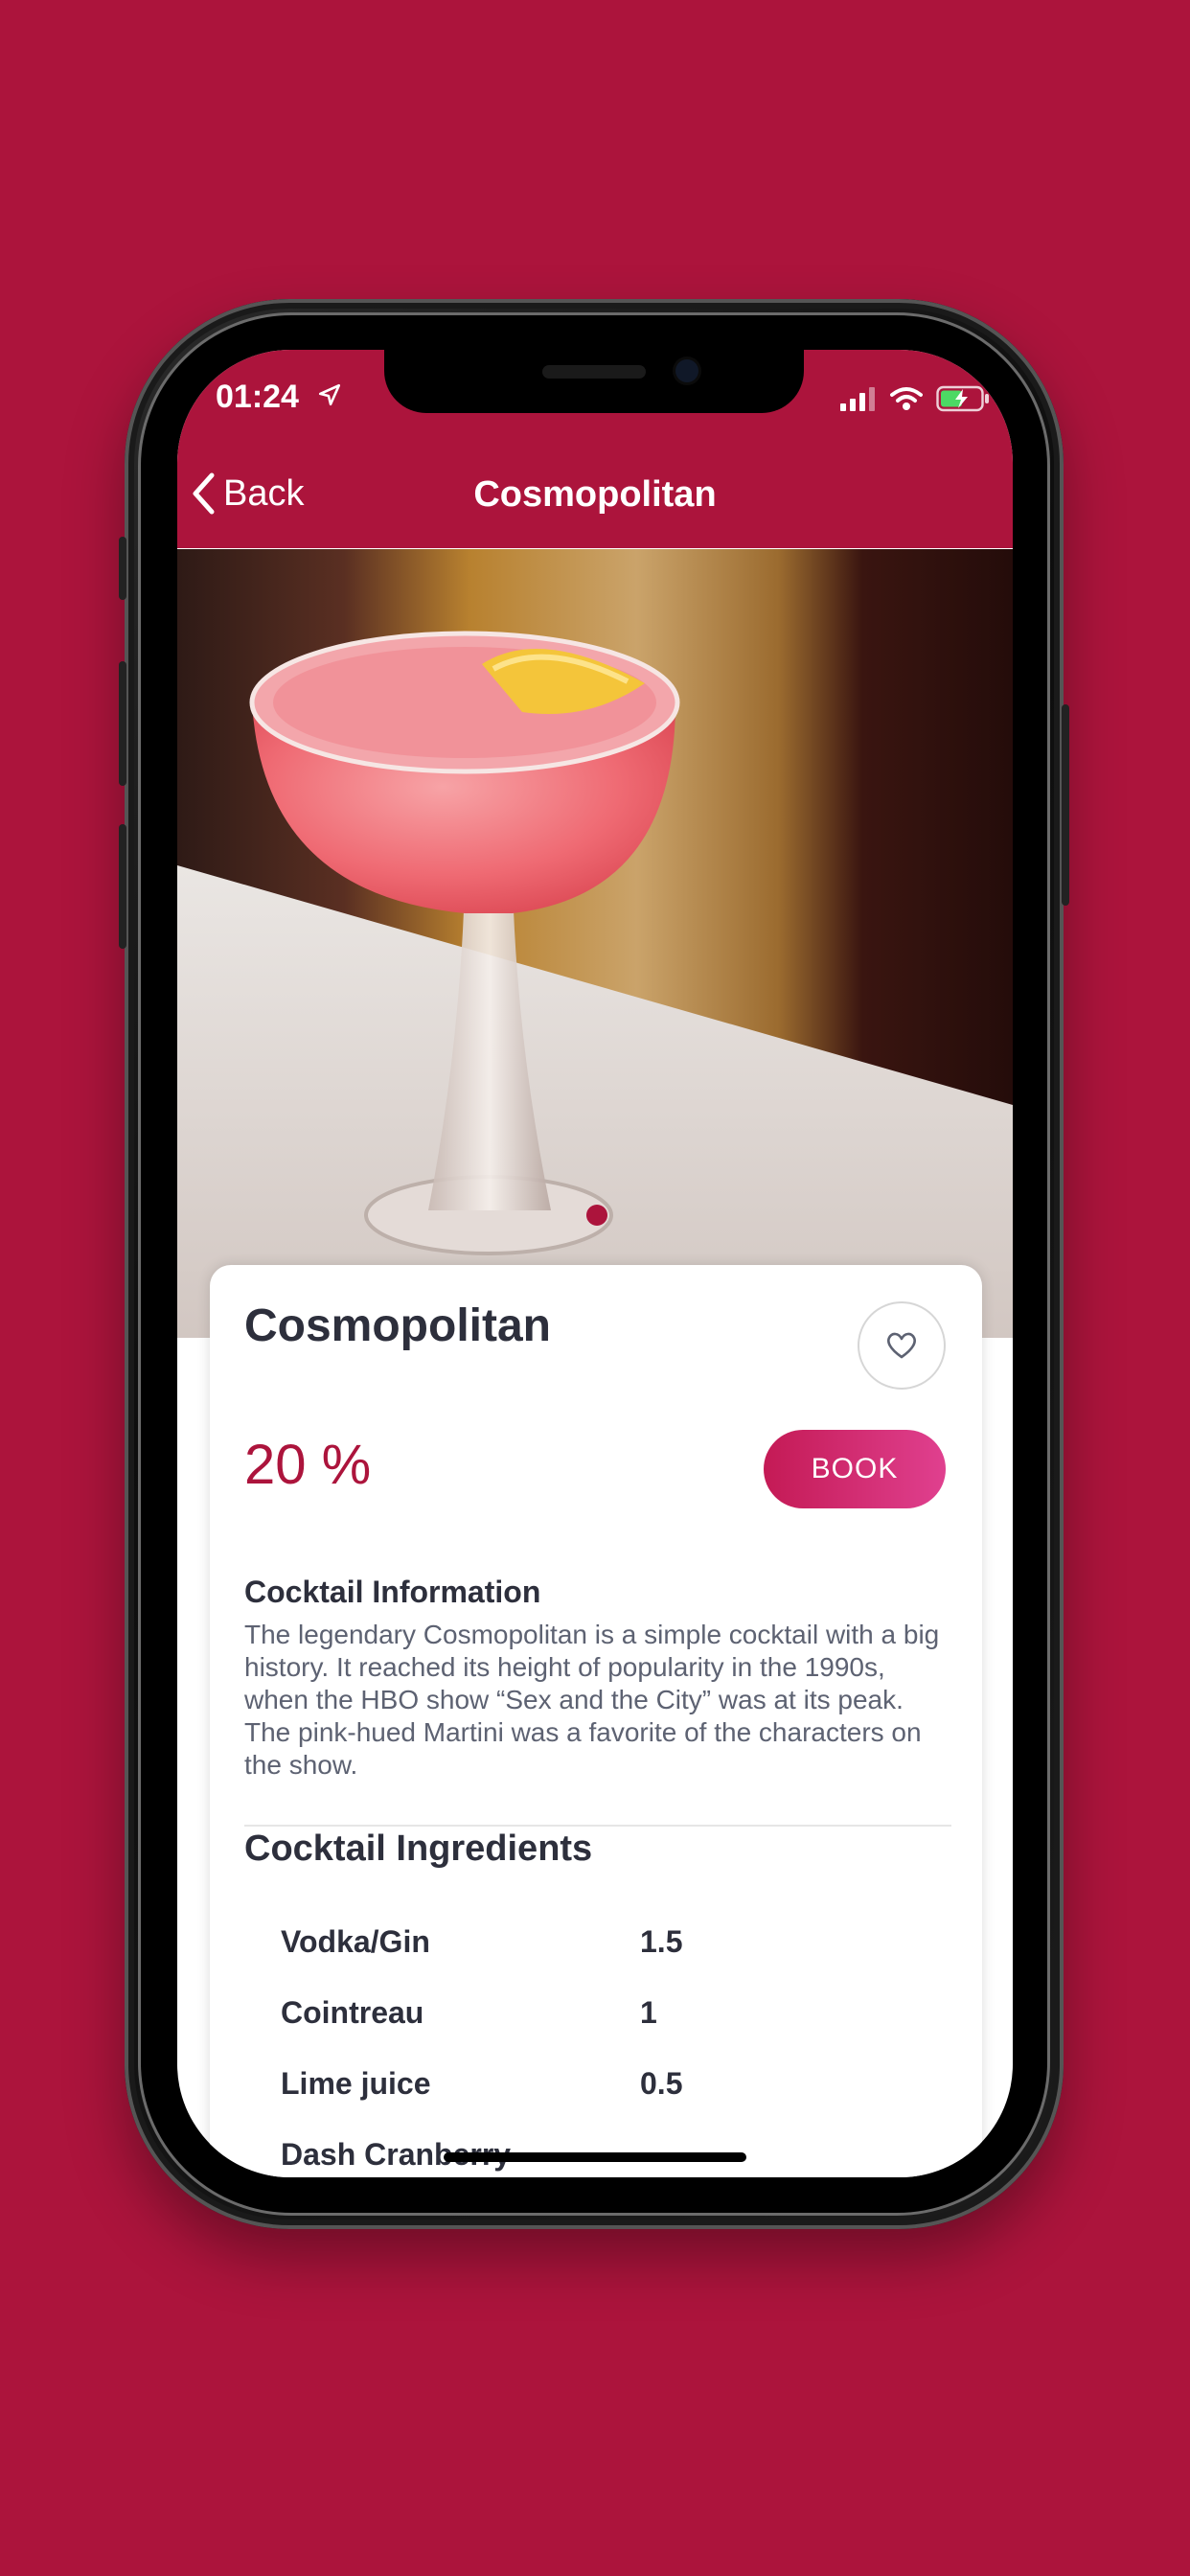  Describe the element at coordinates (963, 398) in the screenshot. I see `battery-charging-icon` at that location.